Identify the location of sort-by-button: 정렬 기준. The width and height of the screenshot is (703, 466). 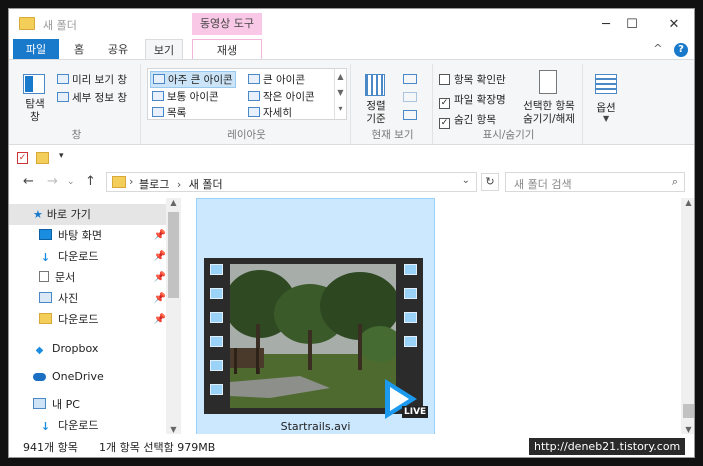
(376, 113).